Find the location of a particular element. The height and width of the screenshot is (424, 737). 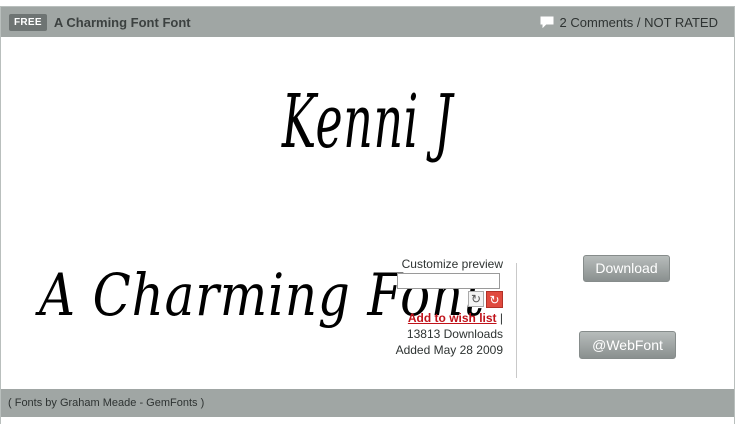

footer-bar: ( Fonts by Graham Meade - GemFonts ) is located at coordinates (367, 403).